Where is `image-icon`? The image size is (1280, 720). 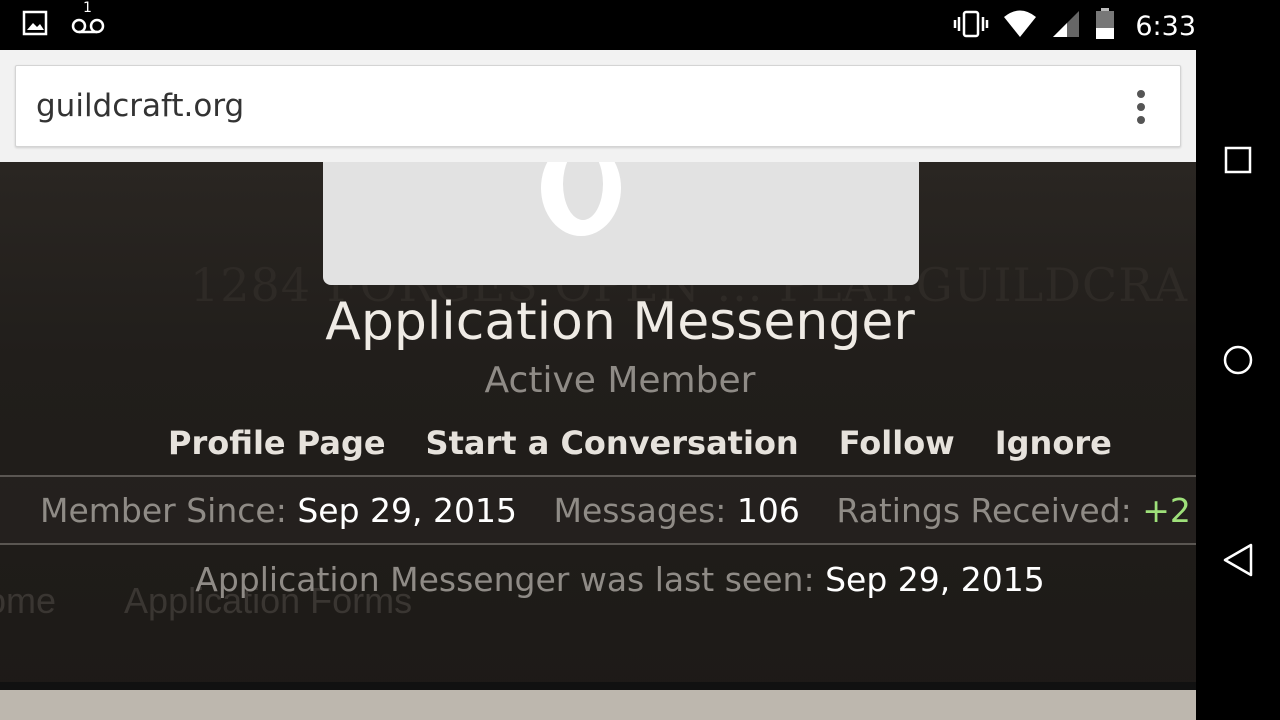
image-icon is located at coordinates (35, 25).